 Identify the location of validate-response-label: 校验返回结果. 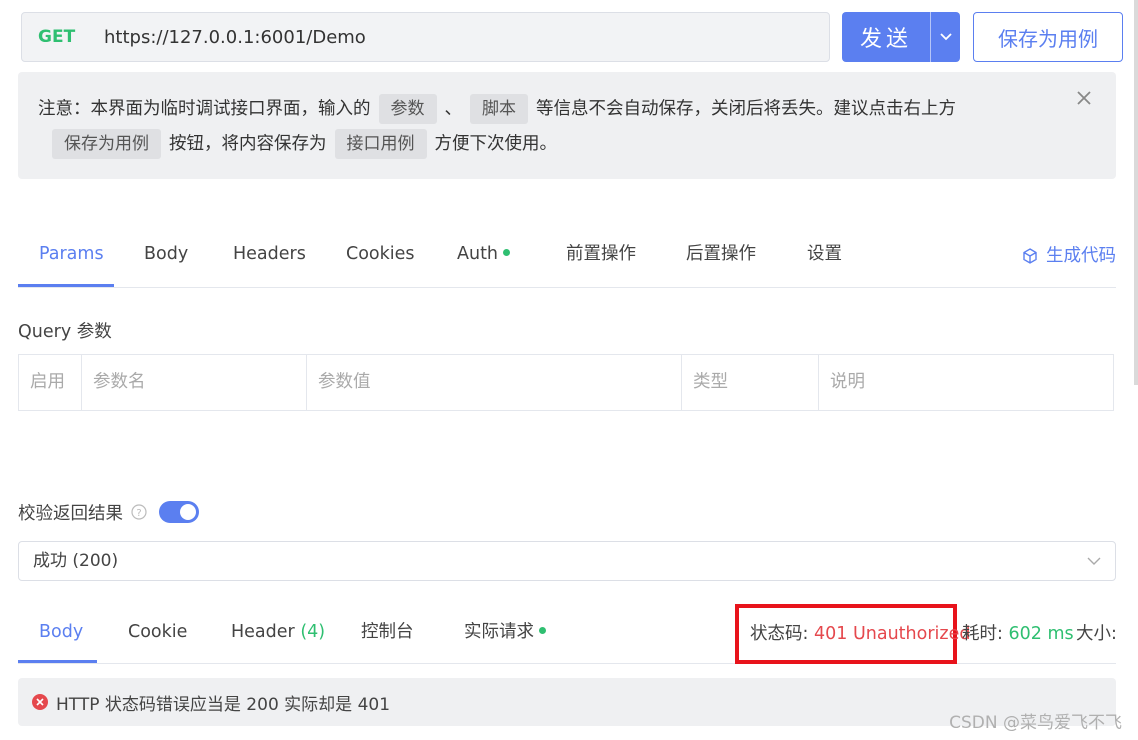
(70, 513).